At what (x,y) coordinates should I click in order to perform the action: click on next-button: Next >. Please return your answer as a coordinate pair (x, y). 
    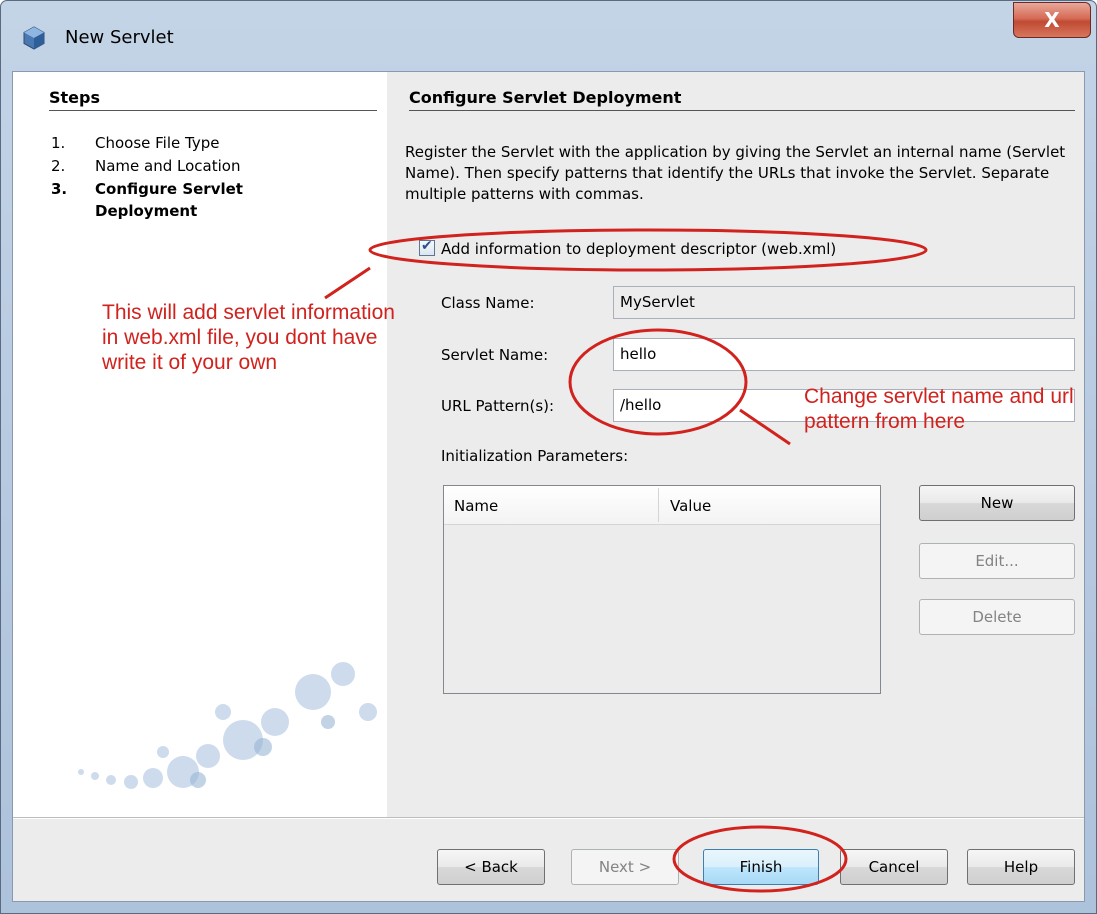
    Looking at the image, I should click on (625, 867).